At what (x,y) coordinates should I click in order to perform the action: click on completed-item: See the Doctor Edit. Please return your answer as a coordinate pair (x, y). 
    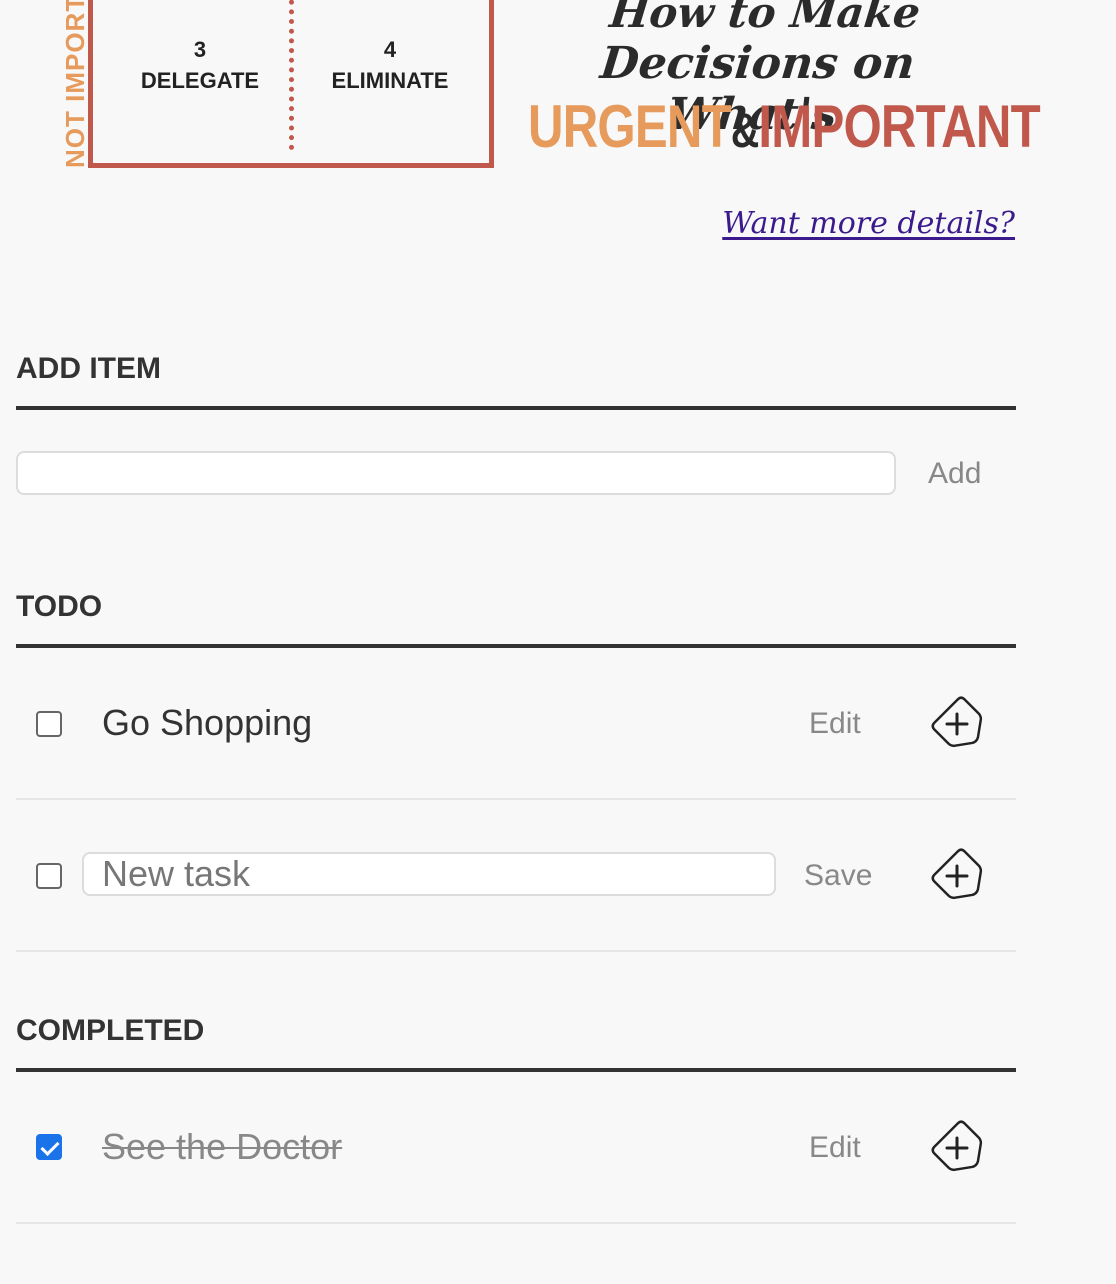
    Looking at the image, I should click on (516, 1148).